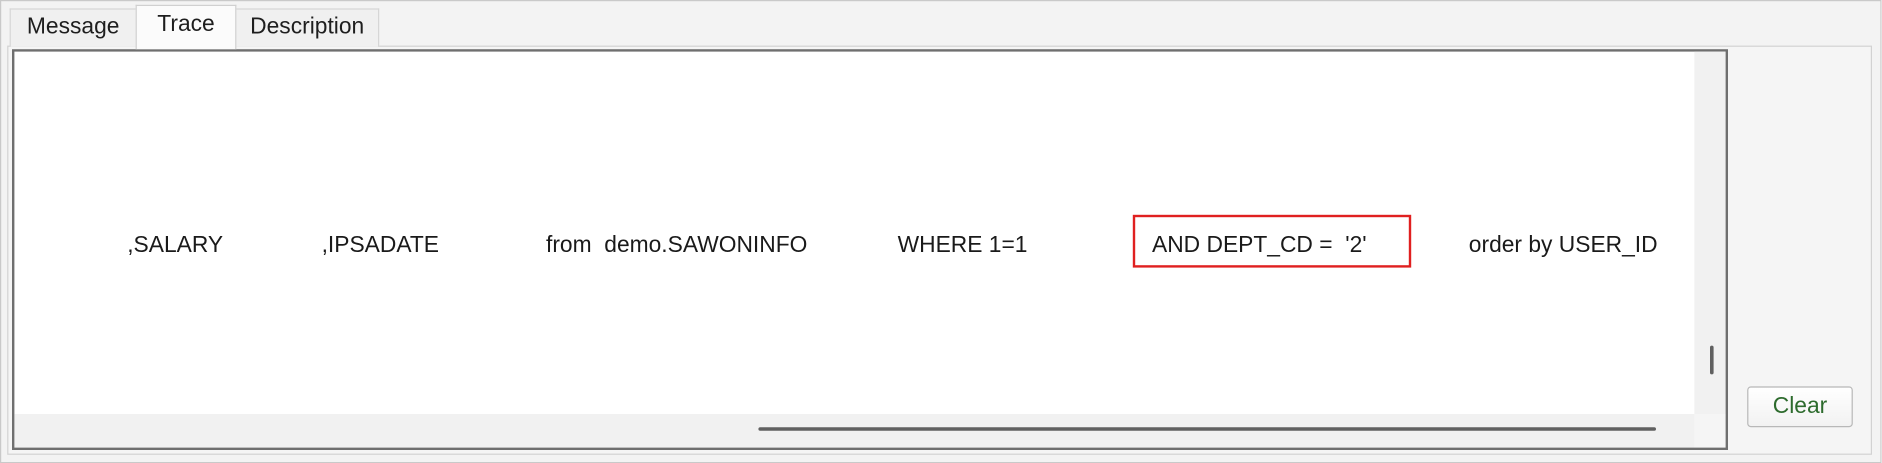 This screenshot has height=463, width=1882. Describe the element at coordinates (1800, 407) in the screenshot. I see `clear-button: Clear` at that location.